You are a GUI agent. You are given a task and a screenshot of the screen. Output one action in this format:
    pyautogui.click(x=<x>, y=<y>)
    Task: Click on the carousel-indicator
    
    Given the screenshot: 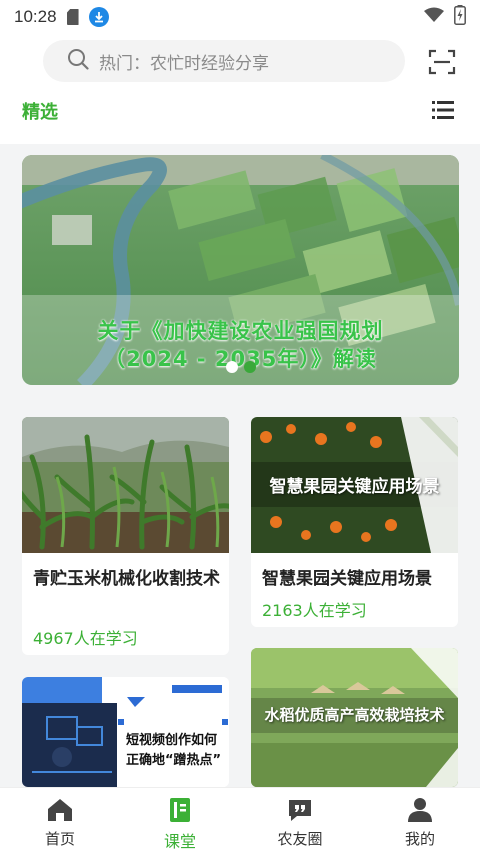 What is the action you would take?
    pyautogui.click(x=240, y=367)
    